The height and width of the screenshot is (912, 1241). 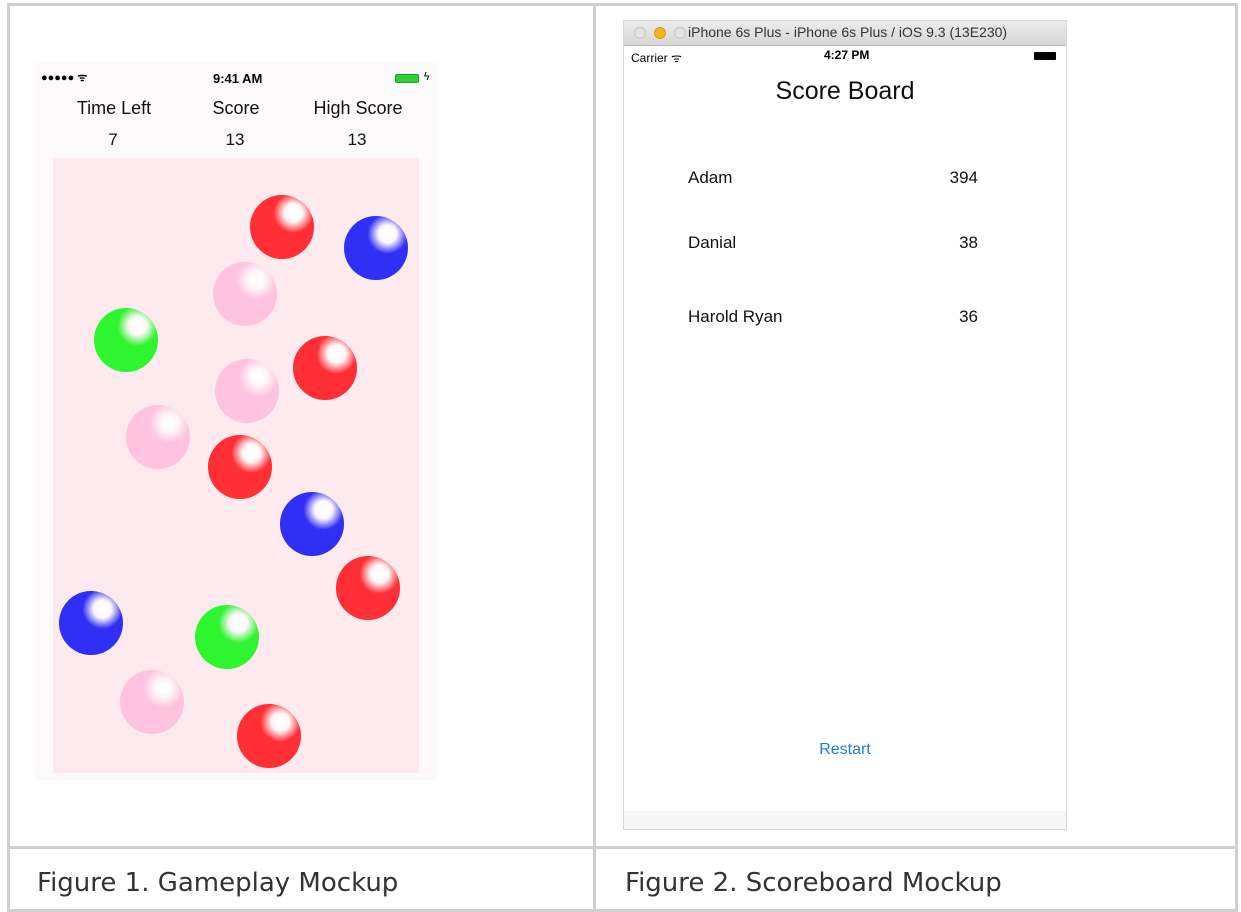 I want to click on player-score: 36, so click(x=968, y=316).